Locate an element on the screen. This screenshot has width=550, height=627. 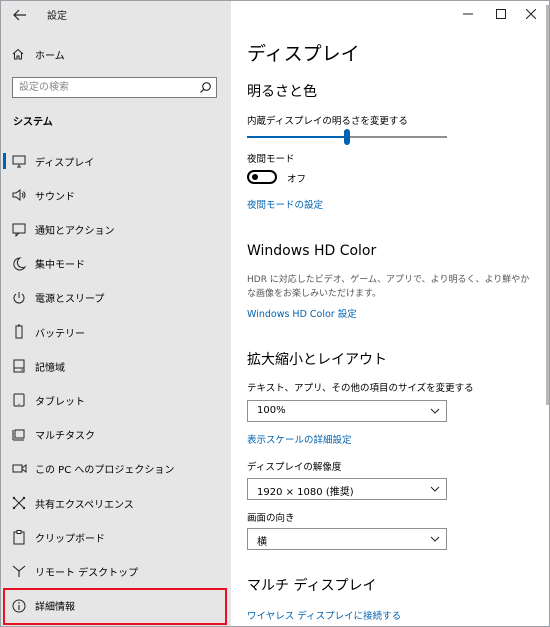
clipboard-icon is located at coordinates (19, 537).